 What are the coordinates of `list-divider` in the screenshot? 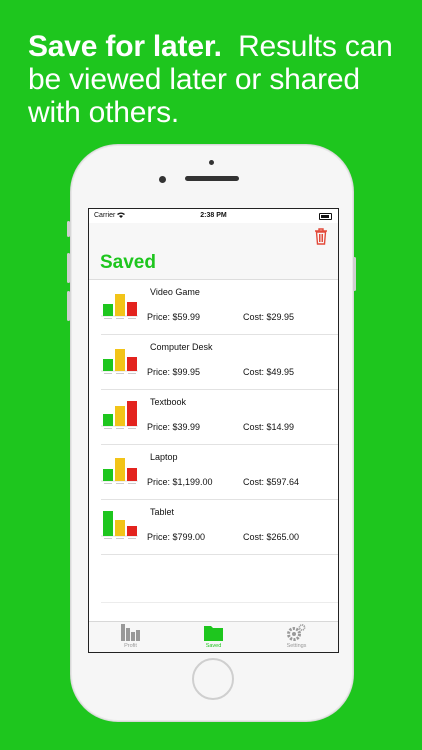 It's located at (219, 602).